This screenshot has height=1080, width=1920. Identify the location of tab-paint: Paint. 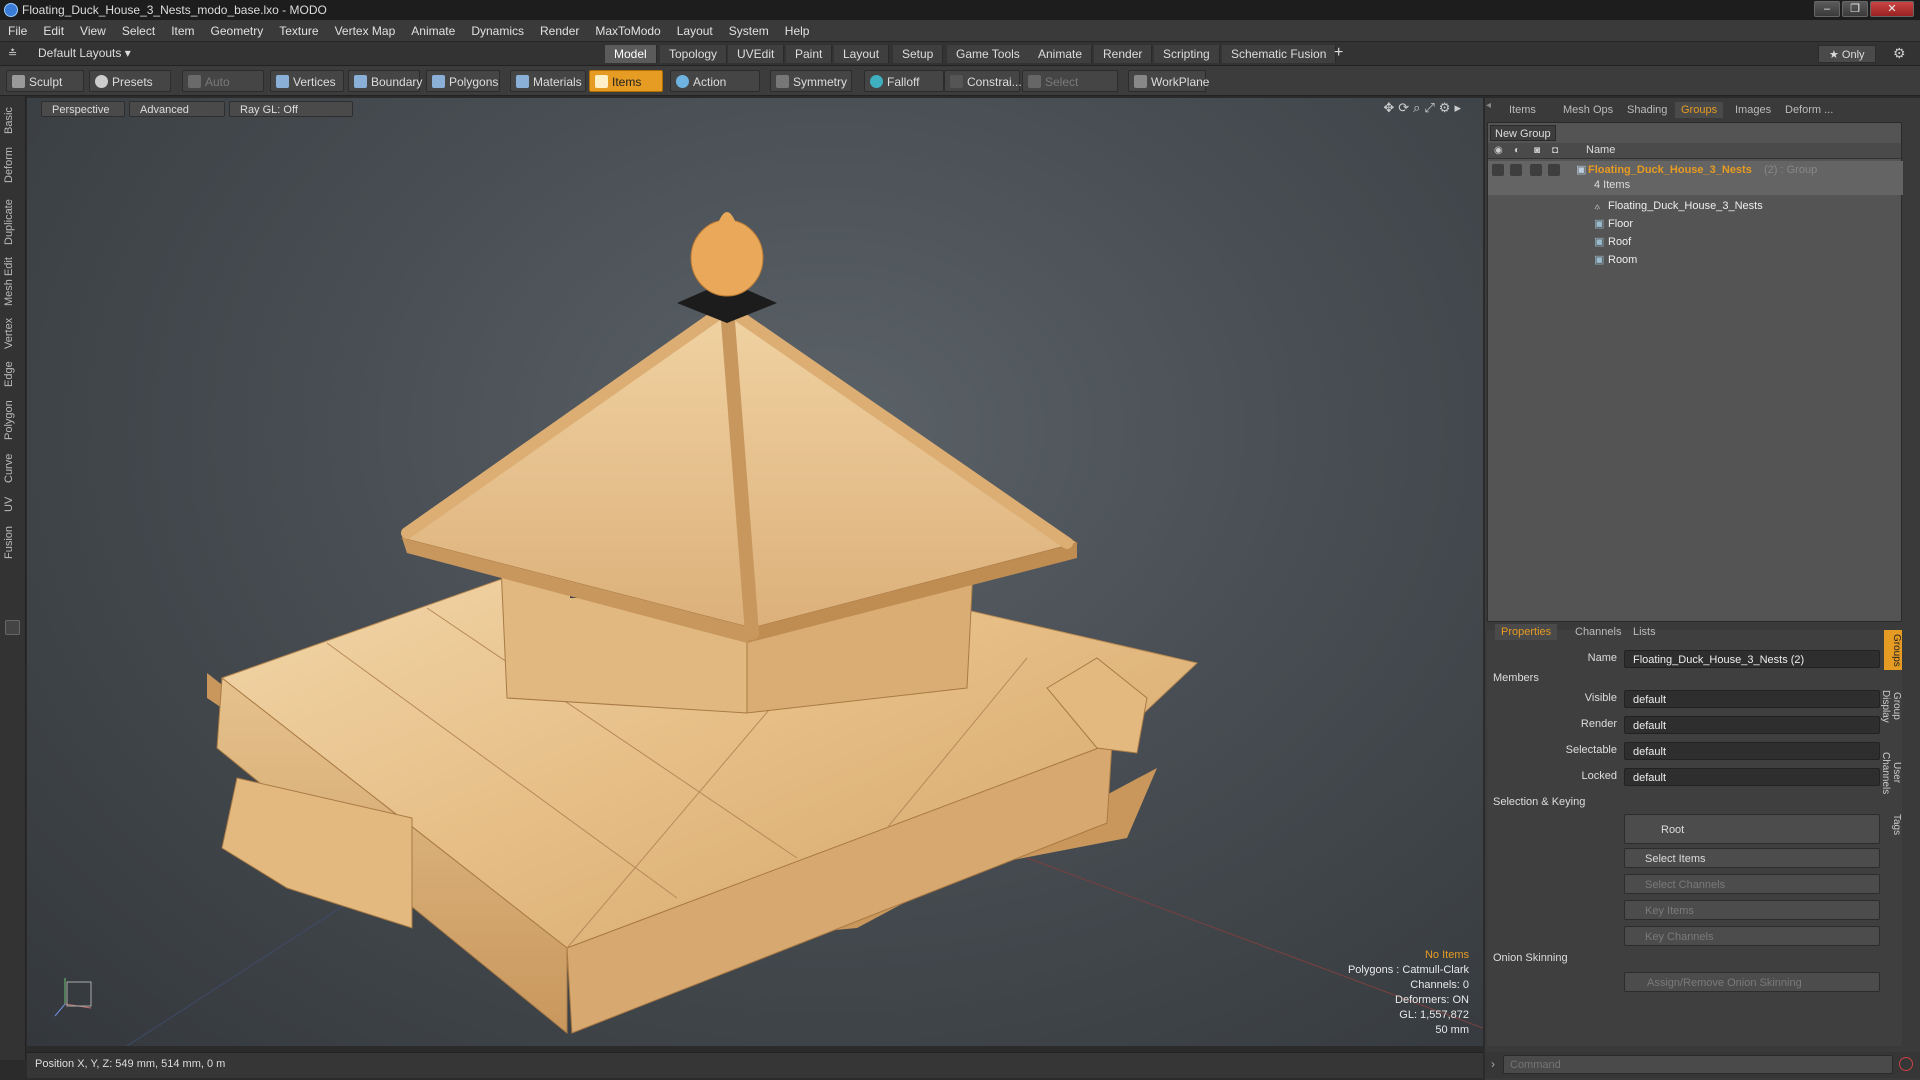
(809, 54).